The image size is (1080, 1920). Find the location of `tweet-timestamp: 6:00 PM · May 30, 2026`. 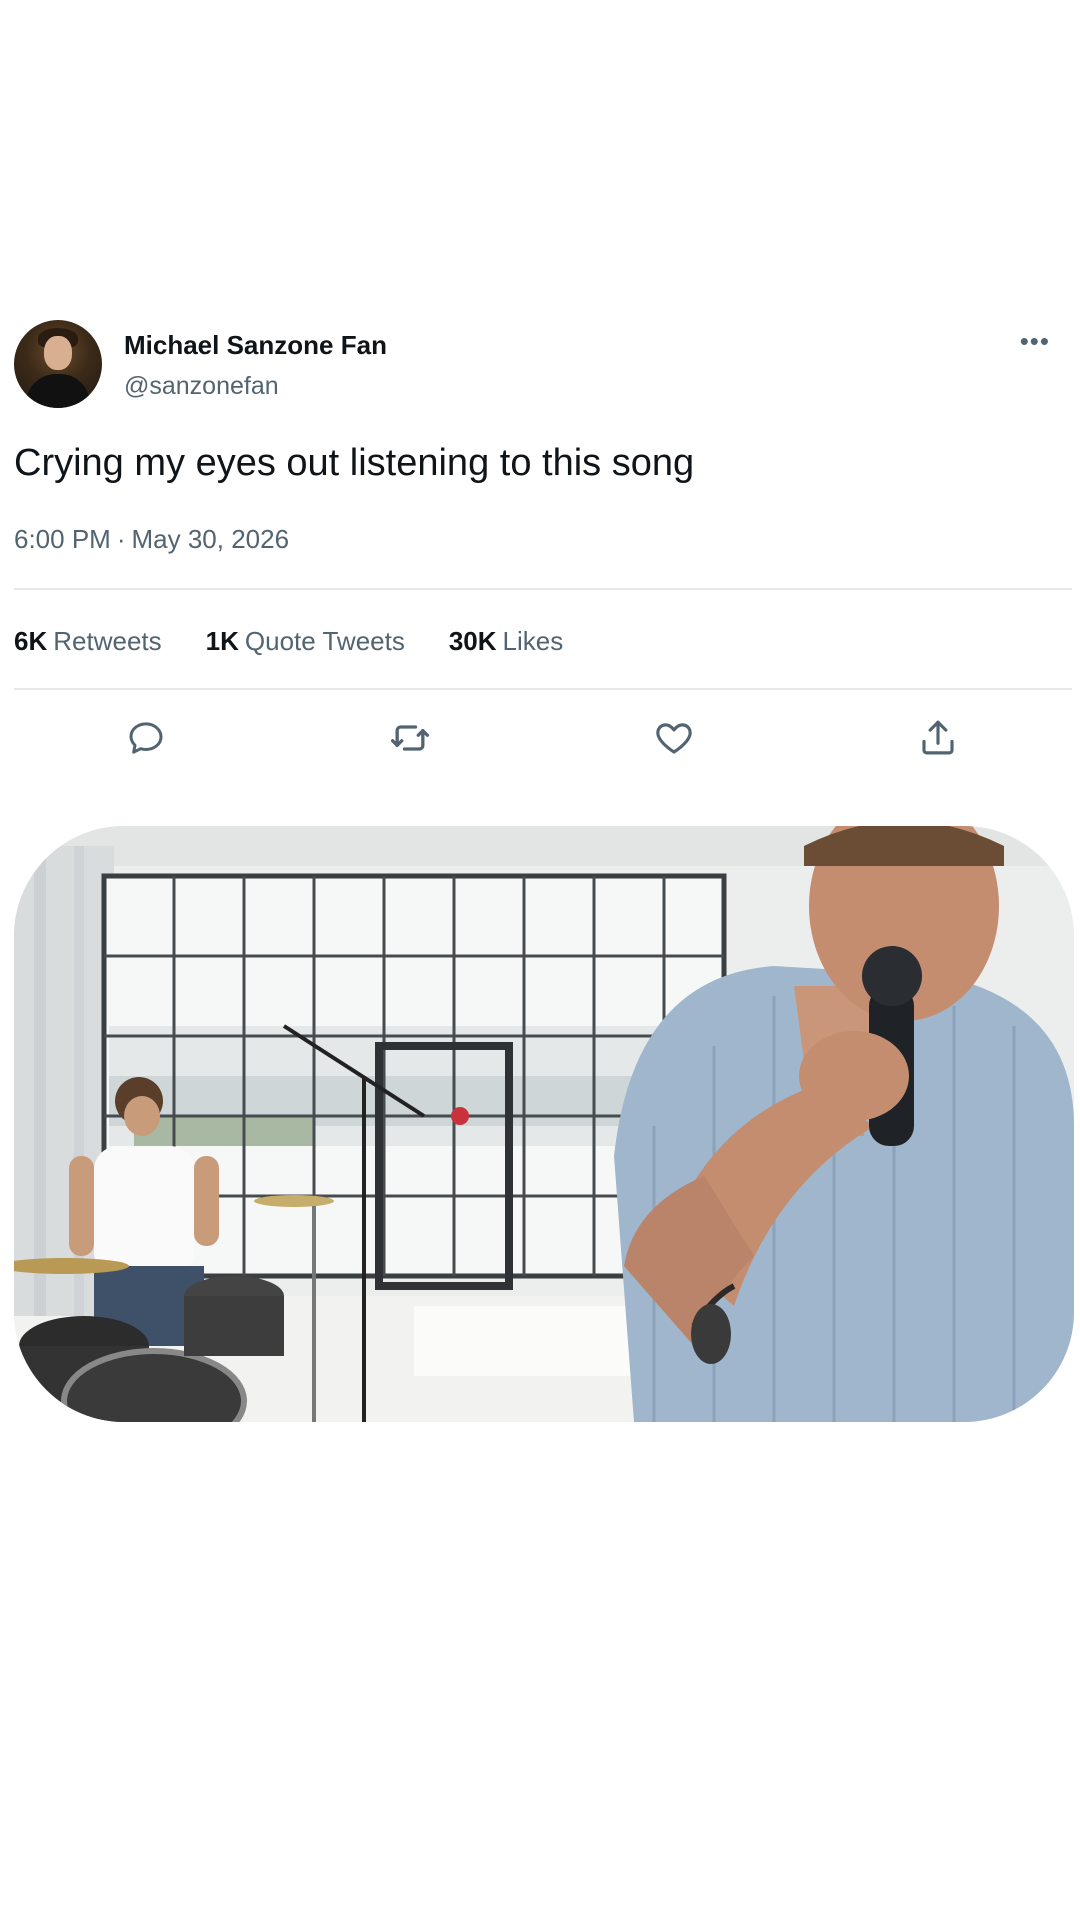

tweet-timestamp: 6:00 PM · May 30, 2026 is located at coordinates (151, 539).